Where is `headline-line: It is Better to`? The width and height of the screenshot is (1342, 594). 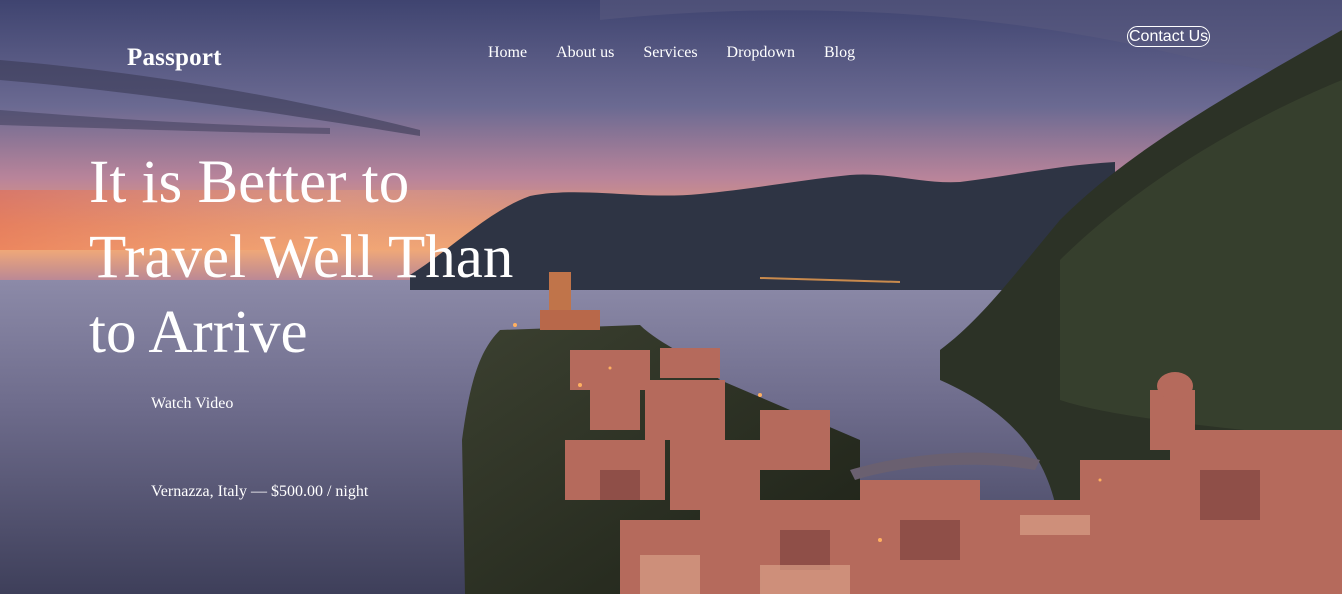
headline-line: It is Better to is located at coordinates (249, 182).